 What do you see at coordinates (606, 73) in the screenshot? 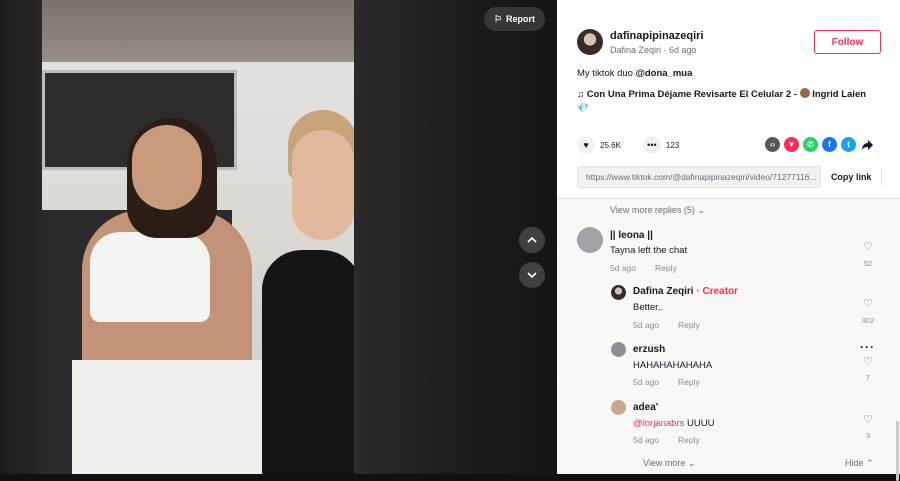
I see `caption-text: My tiktok duo` at bounding box center [606, 73].